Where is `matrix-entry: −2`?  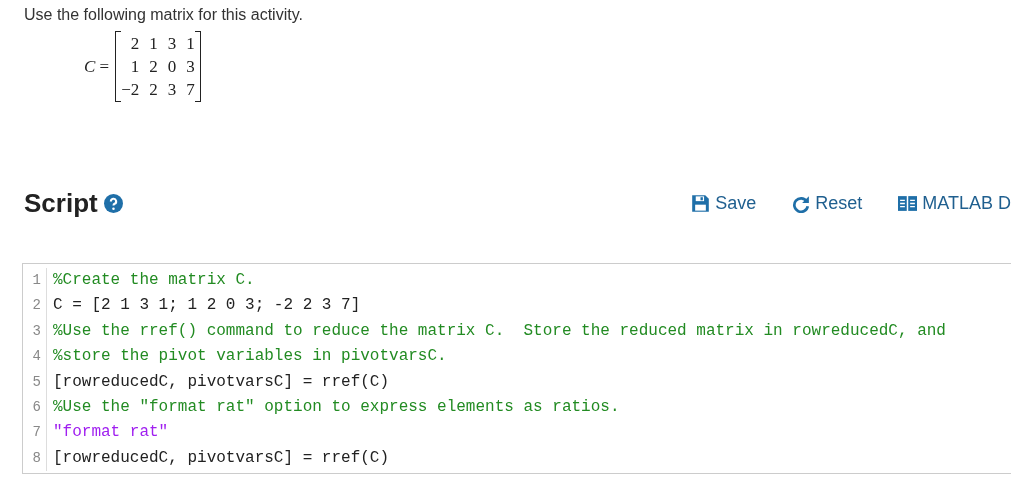
matrix-entry: −2 is located at coordinates (130, 89).